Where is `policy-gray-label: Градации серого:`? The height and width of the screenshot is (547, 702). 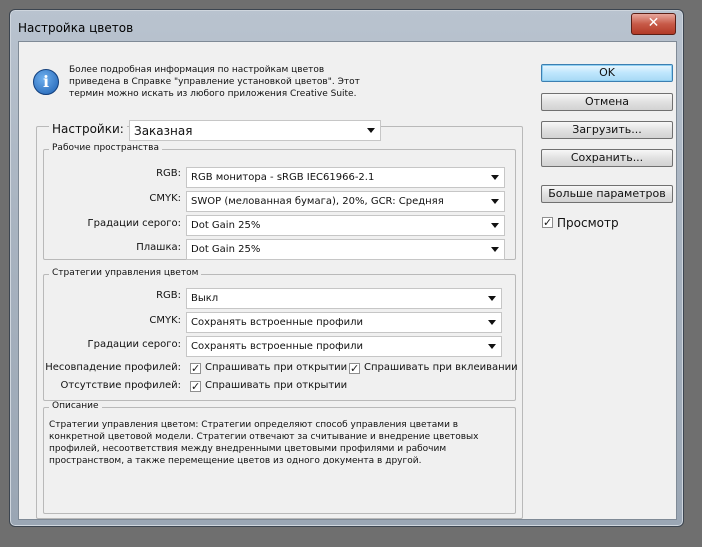
policy-gray-label: Градации серого: is located at coordinates (134, 344).